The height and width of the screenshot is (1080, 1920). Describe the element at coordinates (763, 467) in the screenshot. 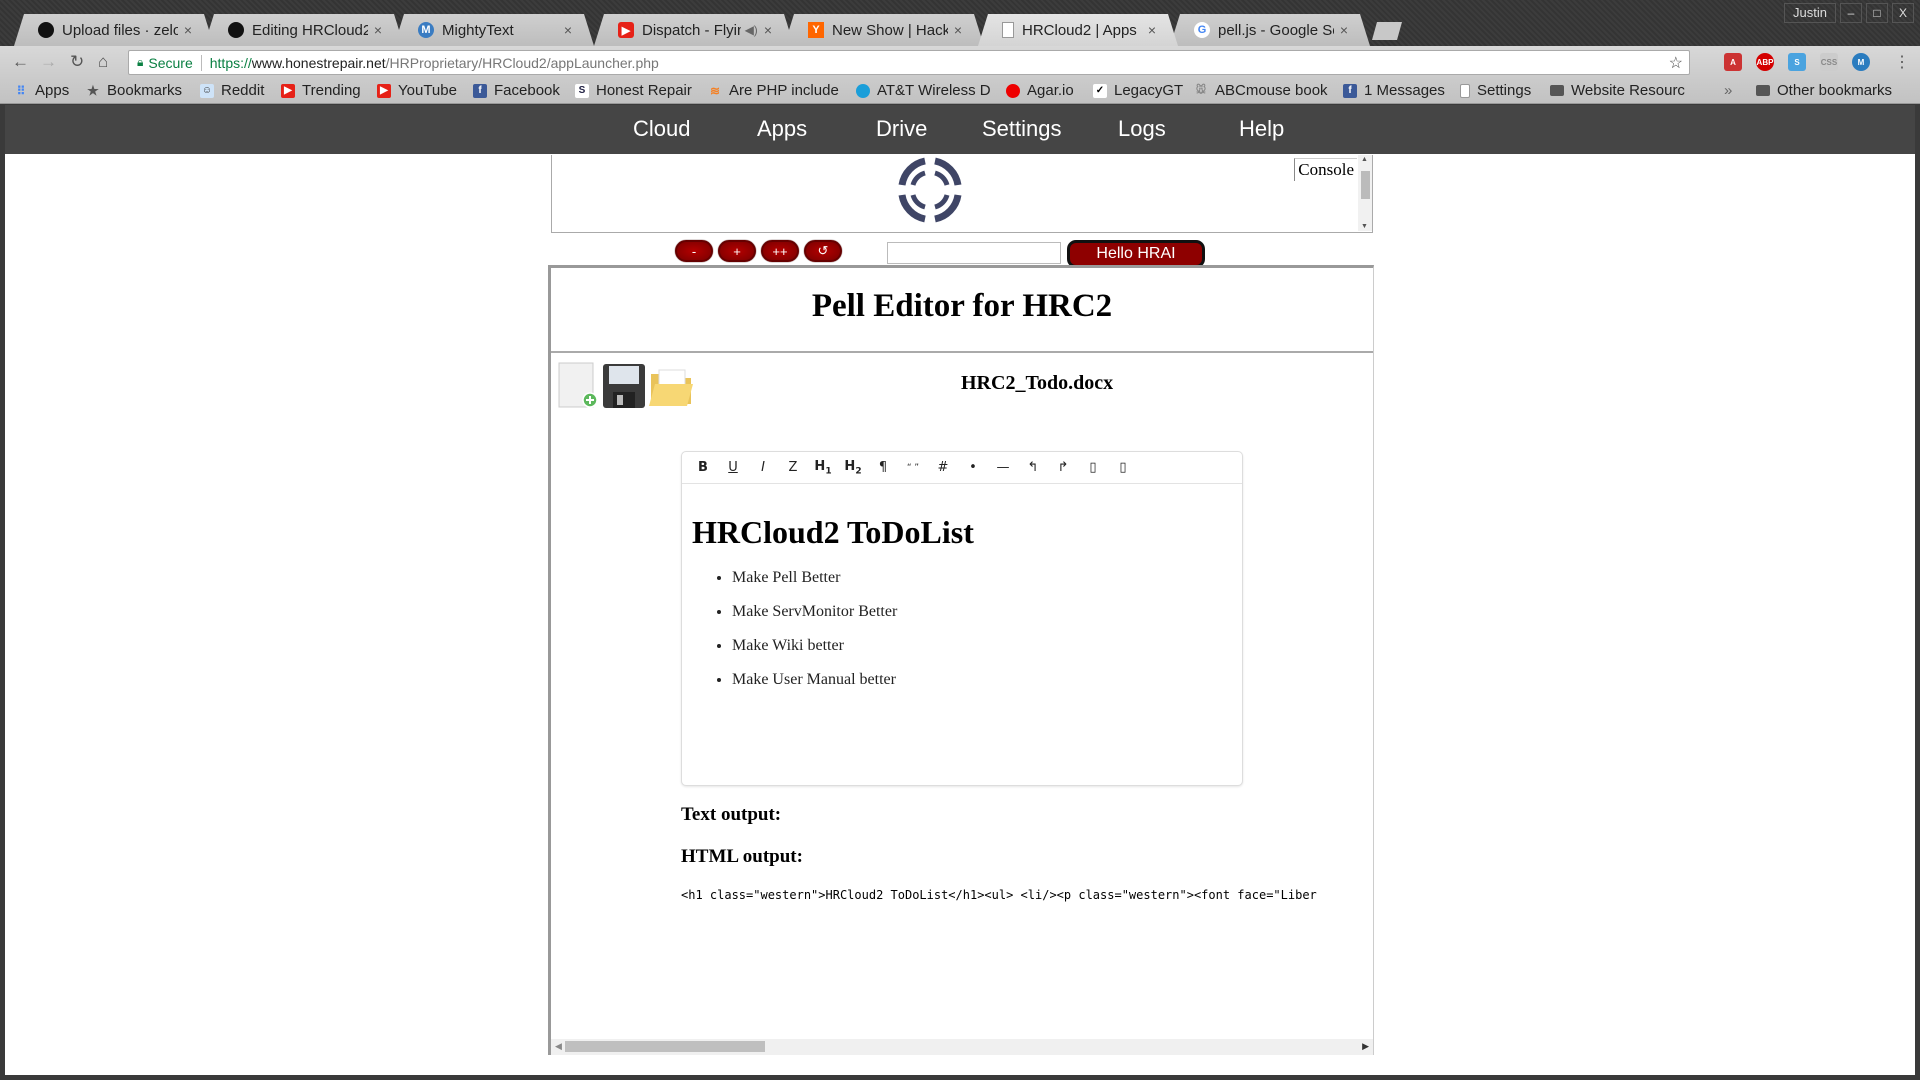

I see `italic-button: I` at that location.